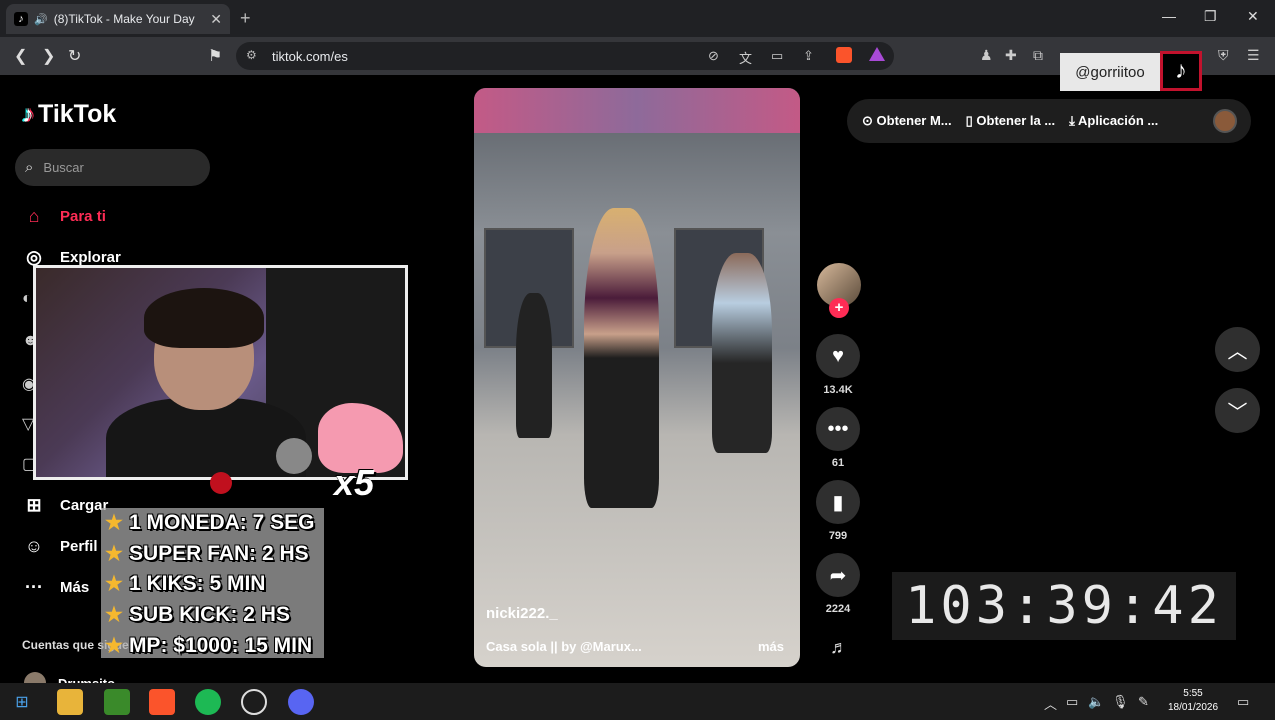 This screenshot has width=1275, height=720. Describe the element at coordinates (1210, 16) in the screenshot. I see `restore-button: ❐` at that location.